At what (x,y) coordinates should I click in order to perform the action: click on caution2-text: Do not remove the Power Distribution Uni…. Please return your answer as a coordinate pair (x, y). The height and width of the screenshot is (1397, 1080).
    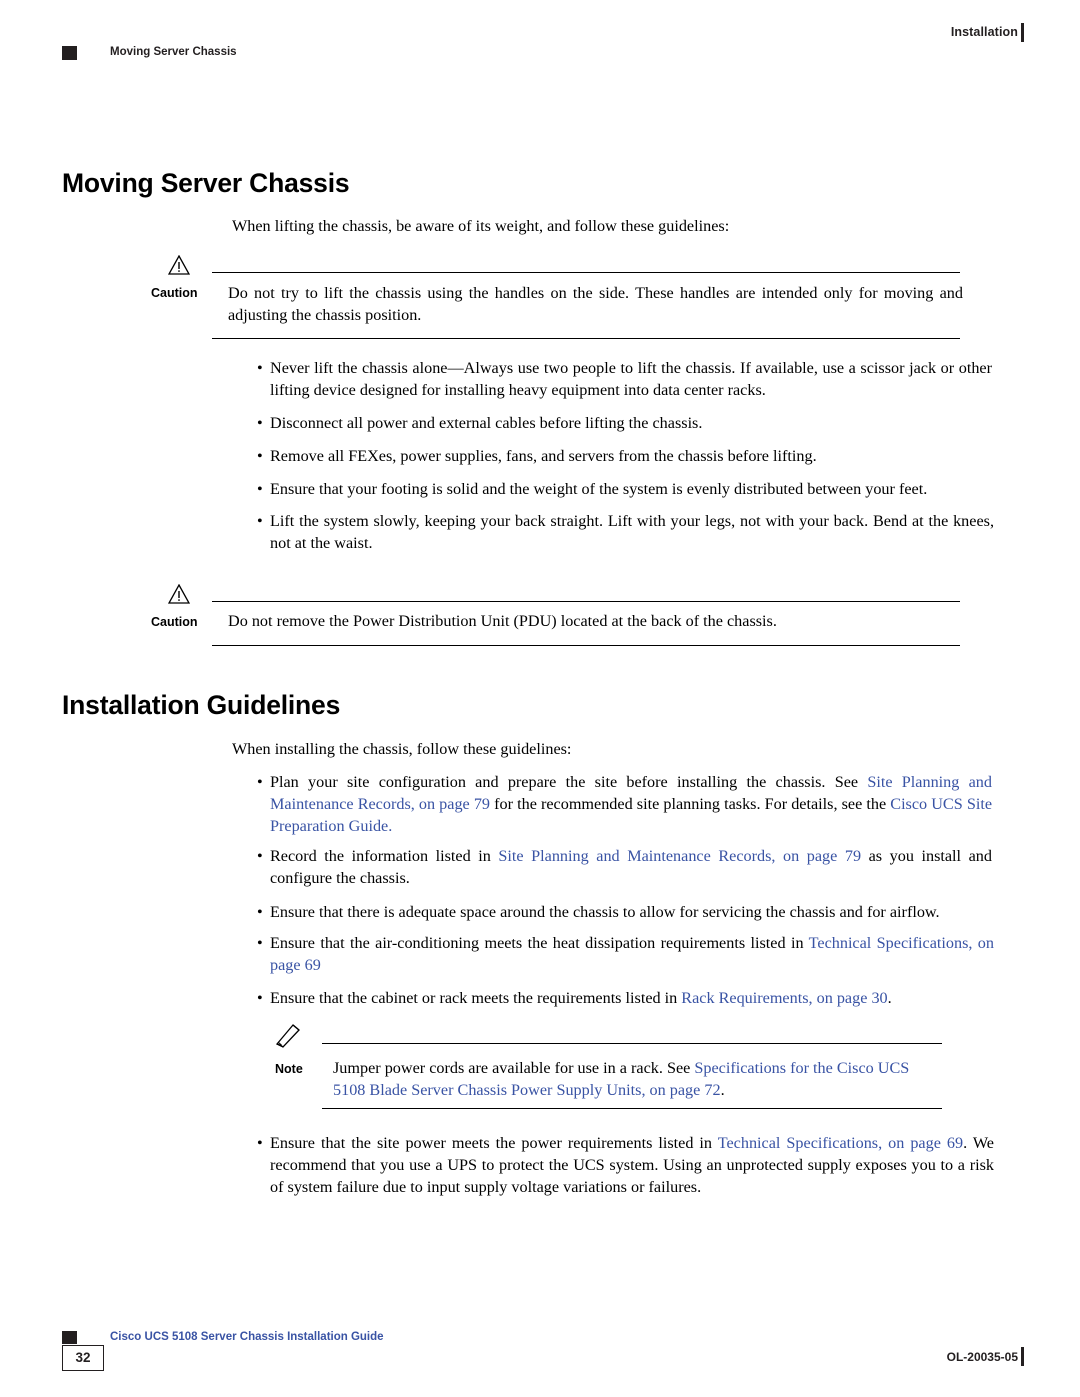
    Looking at the image, I should click on (502, 621).